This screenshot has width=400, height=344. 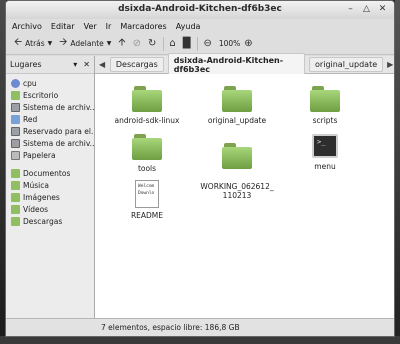 I want to click on zoom-out-button: ⊖, so click(x=207, y=43).